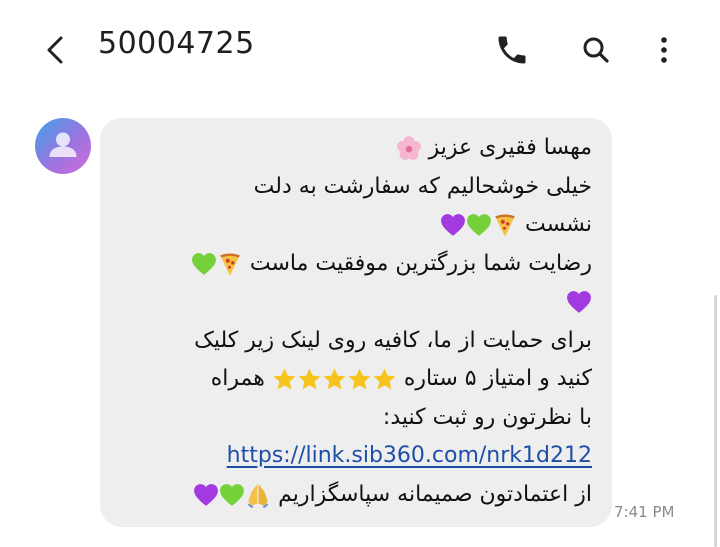  Describe the element at coordinates (558, 224) in the screenshot. I see `message-text: نشست` at that location.